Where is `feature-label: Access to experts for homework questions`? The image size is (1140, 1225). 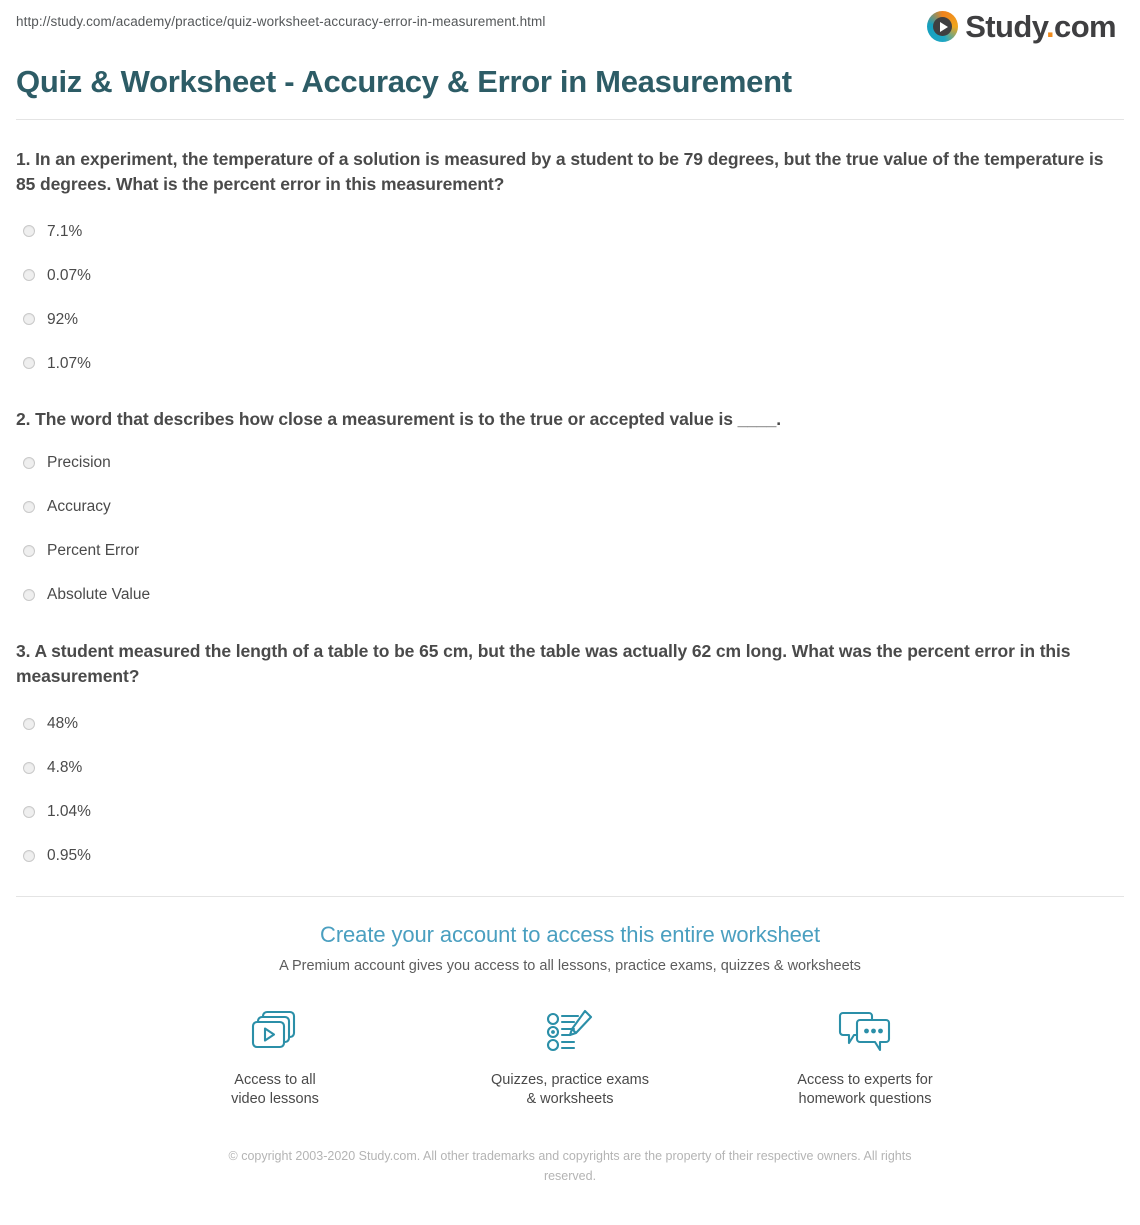
feature-label: Access to experts for homework questions is located at coordinates (865, 1089).